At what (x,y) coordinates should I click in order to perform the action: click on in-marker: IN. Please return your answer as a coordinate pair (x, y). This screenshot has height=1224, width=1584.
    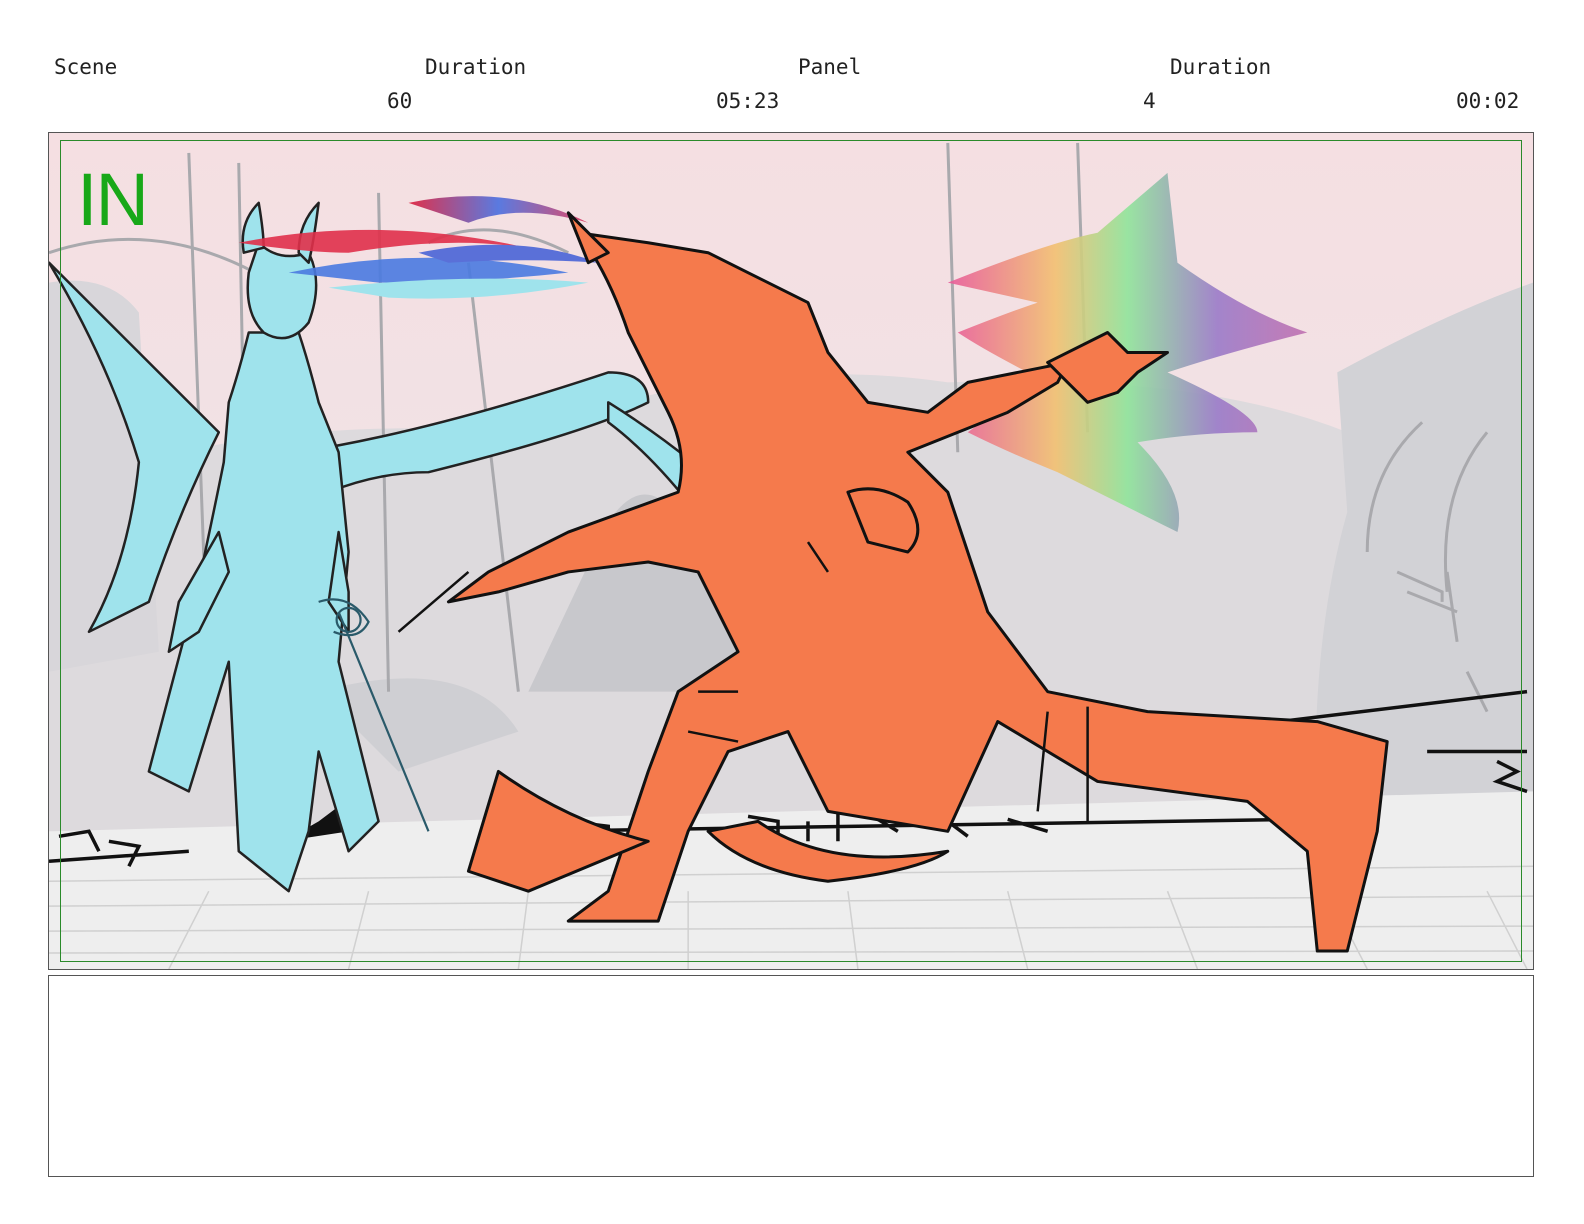
    Looking at the image, I should click on (113, 199).